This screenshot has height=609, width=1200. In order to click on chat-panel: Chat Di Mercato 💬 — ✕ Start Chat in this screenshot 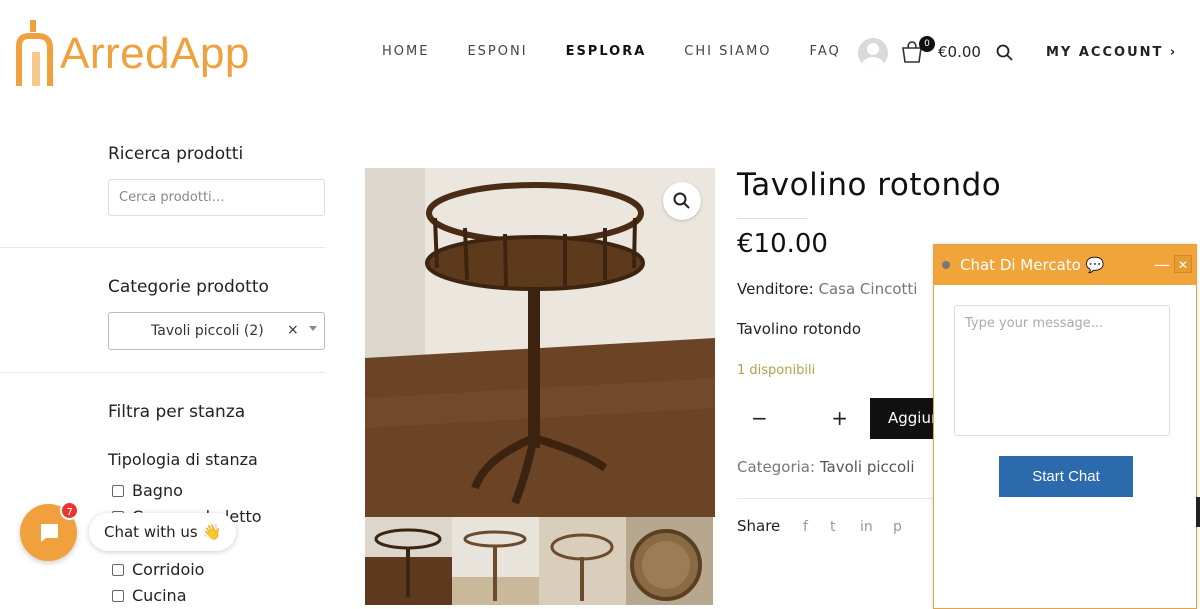, I will do `click(1065, 426)`.